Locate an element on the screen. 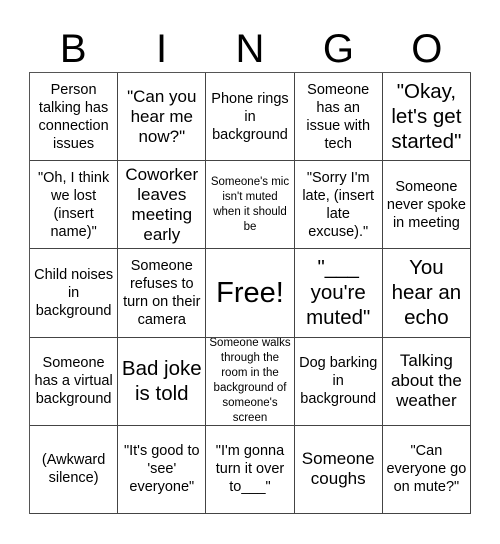  bingo-cell: Someone coughs is located at coordinates (338, 469).